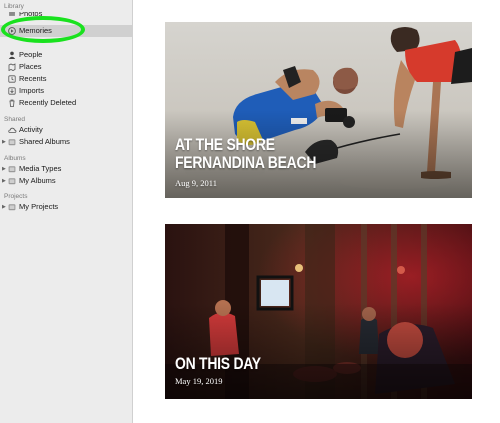  What do you see at coordinates (66, 181) in the screenshot?
I see `sidebar-item-my-albums: ▶ My Albums` at bounding box center [66, 181].